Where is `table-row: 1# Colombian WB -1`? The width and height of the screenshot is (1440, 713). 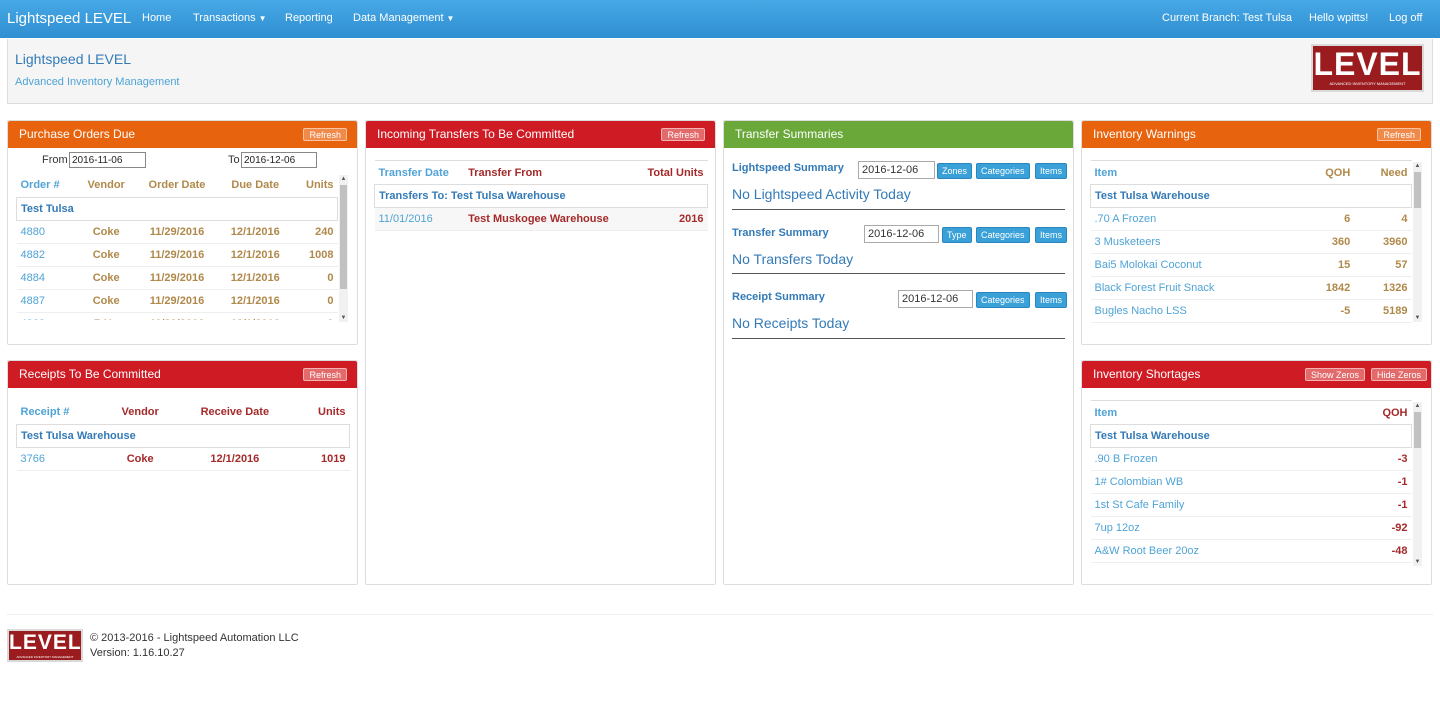
table-row: 1# Colombian WB -1 is located at coordinates (1251, 482).